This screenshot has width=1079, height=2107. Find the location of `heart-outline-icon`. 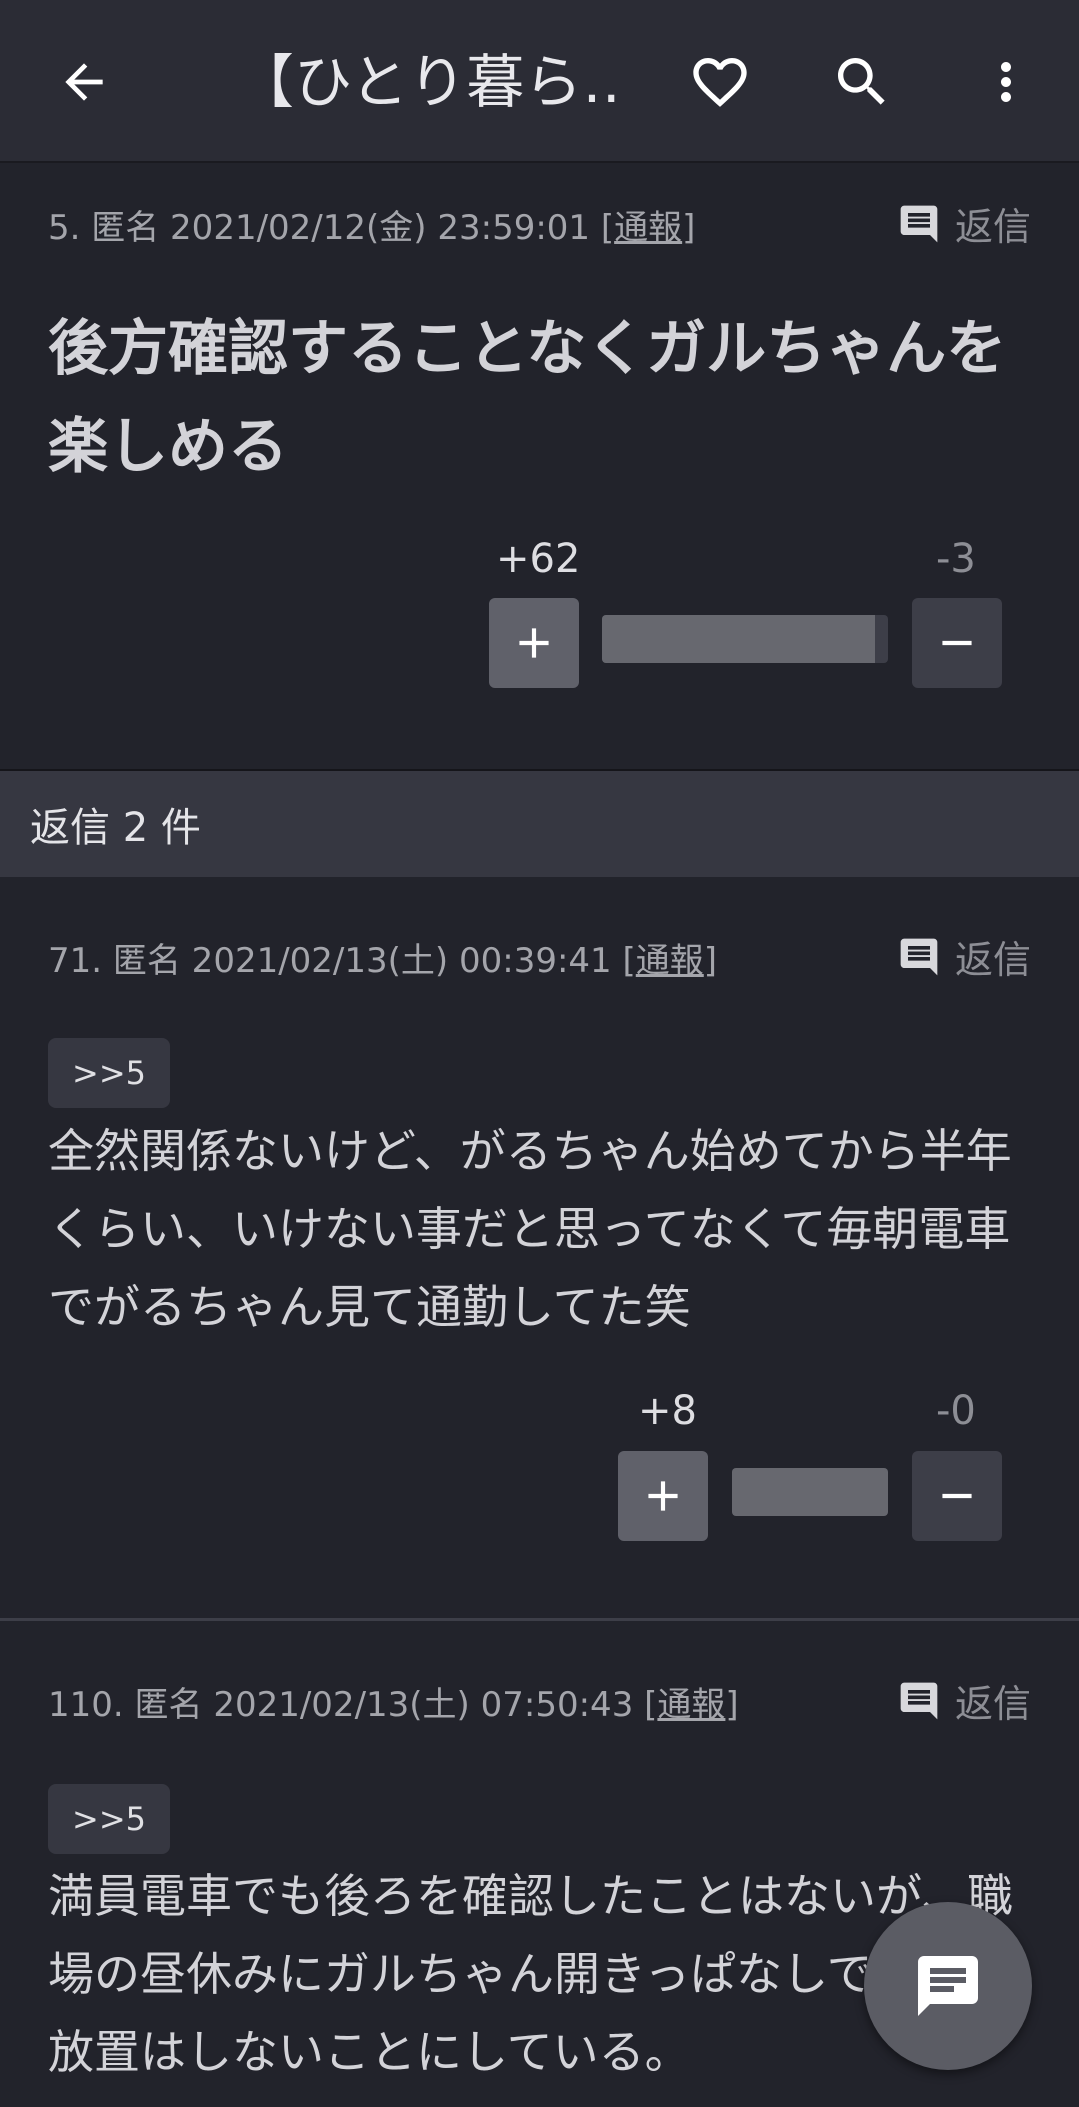

heart-outline-icon is located at coordinates (720, 82).